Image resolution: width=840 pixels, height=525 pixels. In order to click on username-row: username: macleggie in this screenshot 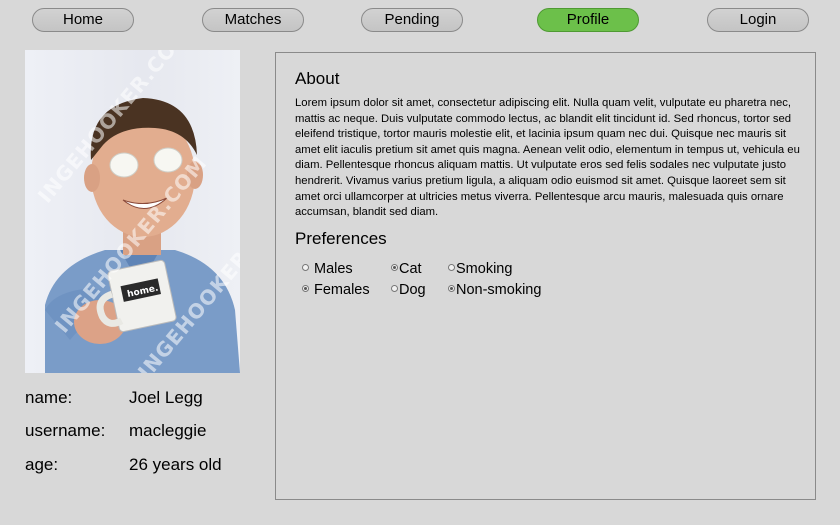, I will do `click(140, 433)`.